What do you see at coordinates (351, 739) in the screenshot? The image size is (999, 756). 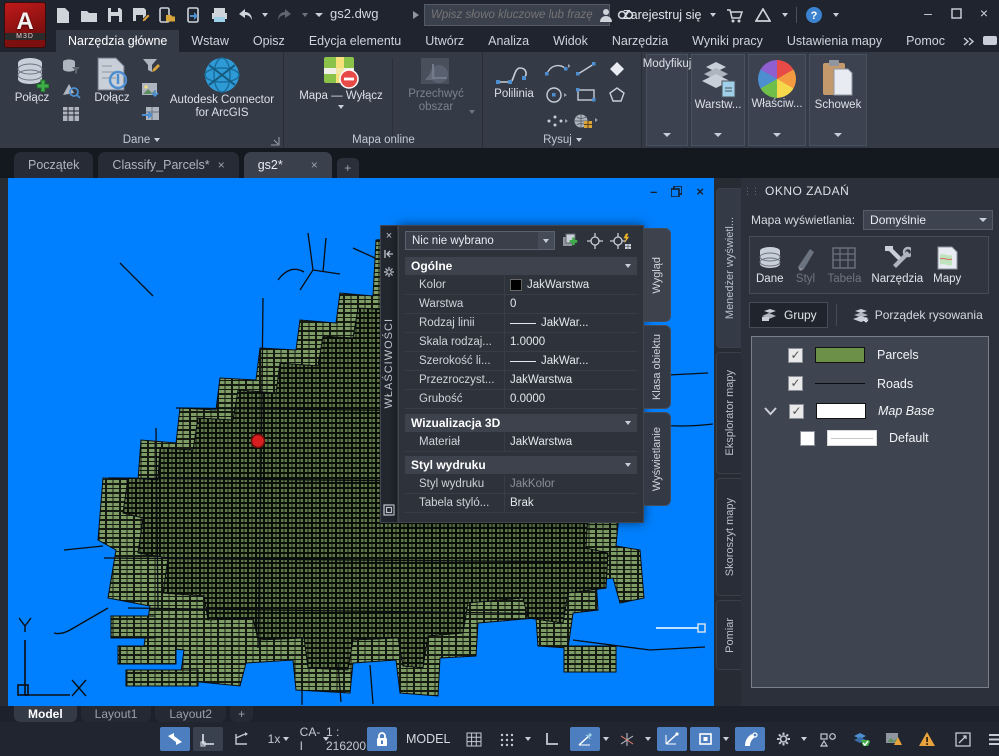 I see `map-scale-button: 1 : 216200` at bounding box center [351, 739].